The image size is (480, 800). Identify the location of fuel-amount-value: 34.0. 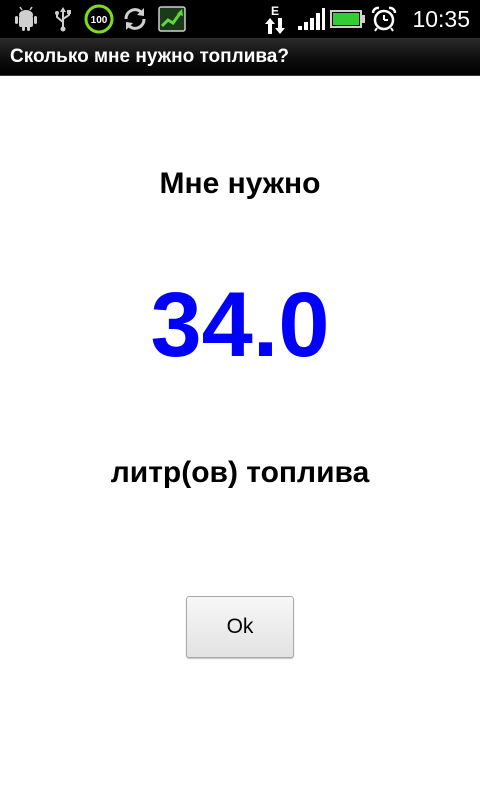
(240, 325).